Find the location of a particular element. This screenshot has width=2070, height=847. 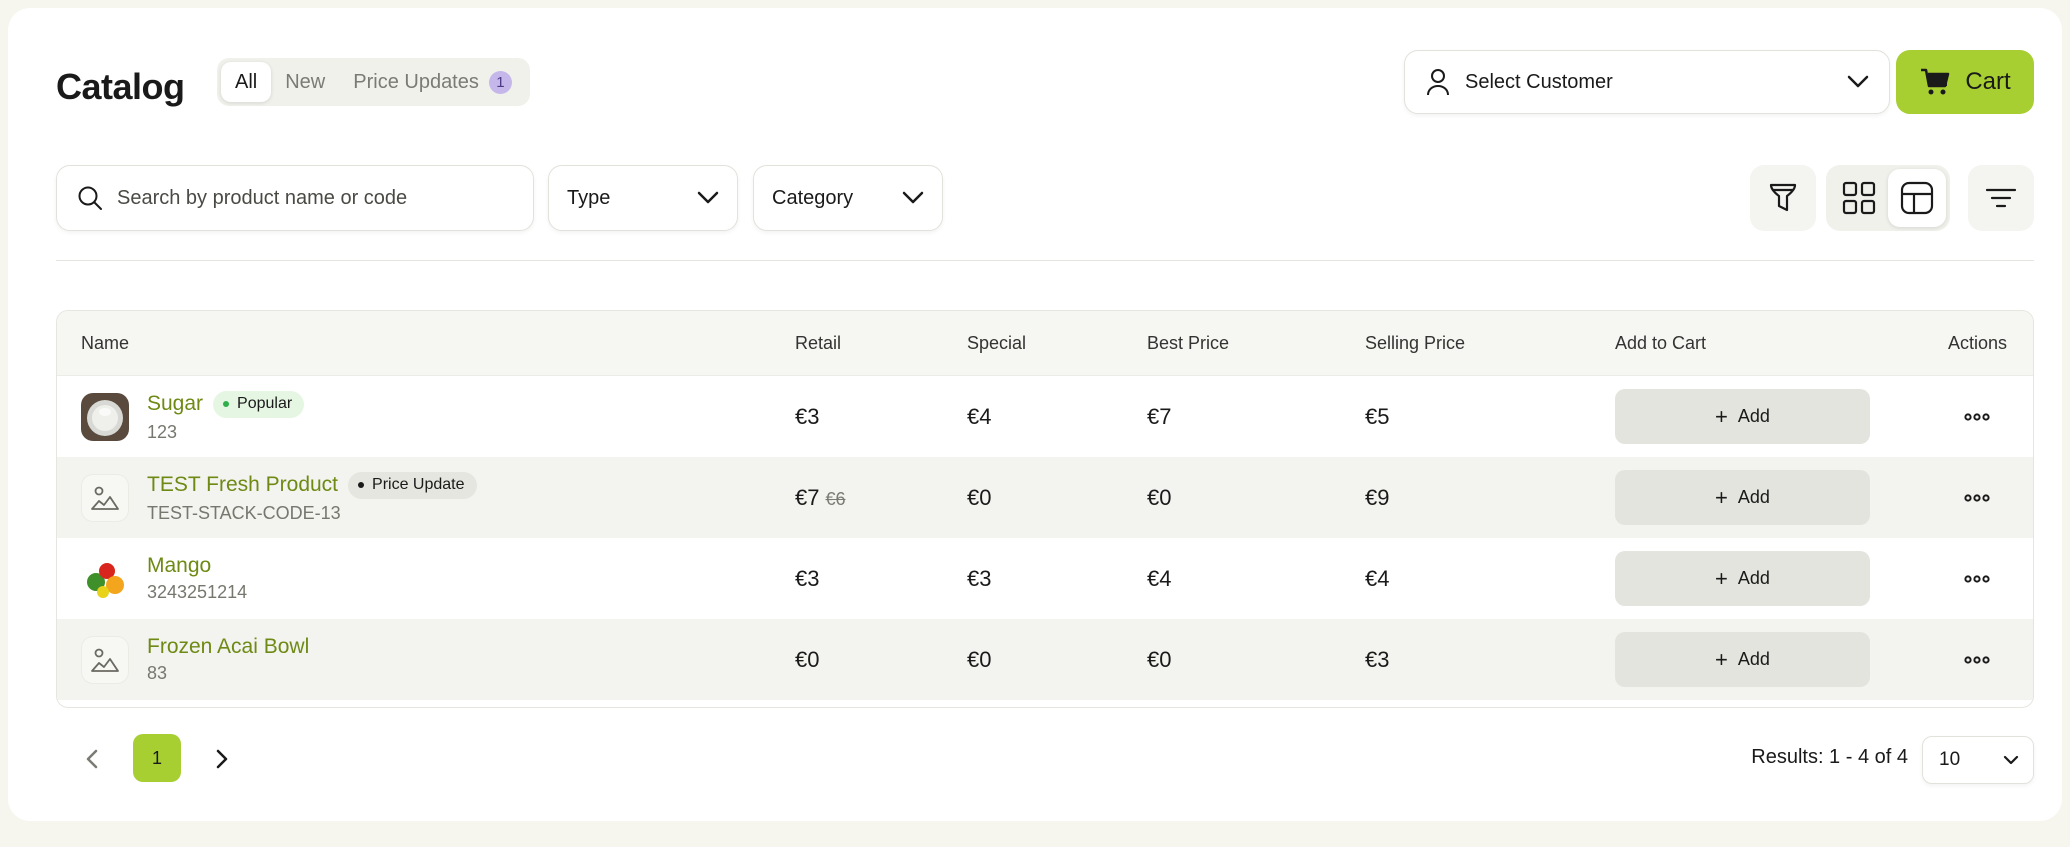

select-customer-dropdown: Select Customer is located at coordinates (1647, 82).